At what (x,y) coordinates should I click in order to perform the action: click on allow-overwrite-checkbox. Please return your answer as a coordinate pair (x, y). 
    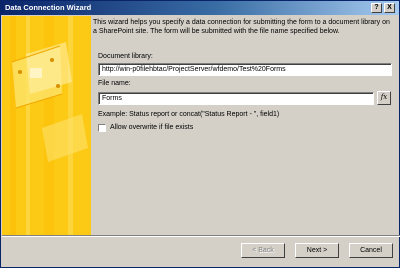
    Looking at the image, I should click on (102, 128).